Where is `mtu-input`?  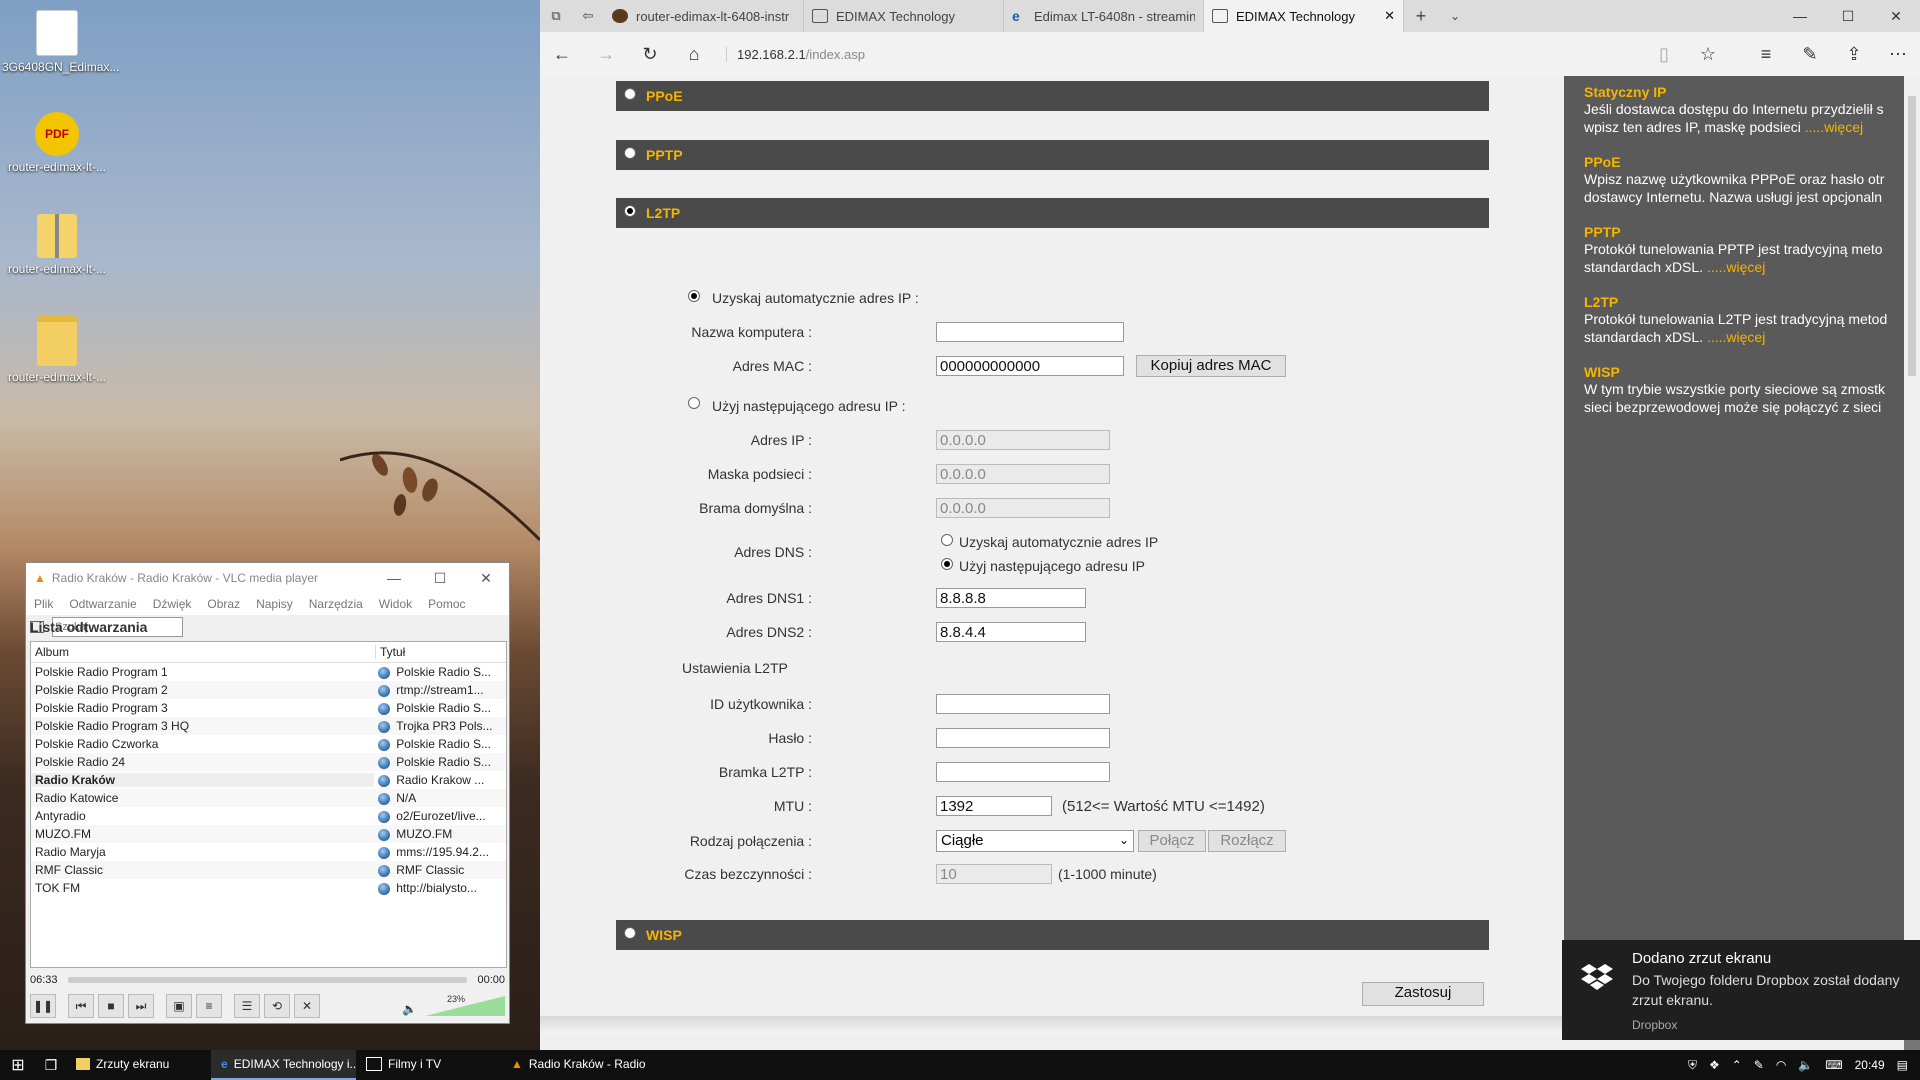 mtu-input is located at coordinates (994, 806).